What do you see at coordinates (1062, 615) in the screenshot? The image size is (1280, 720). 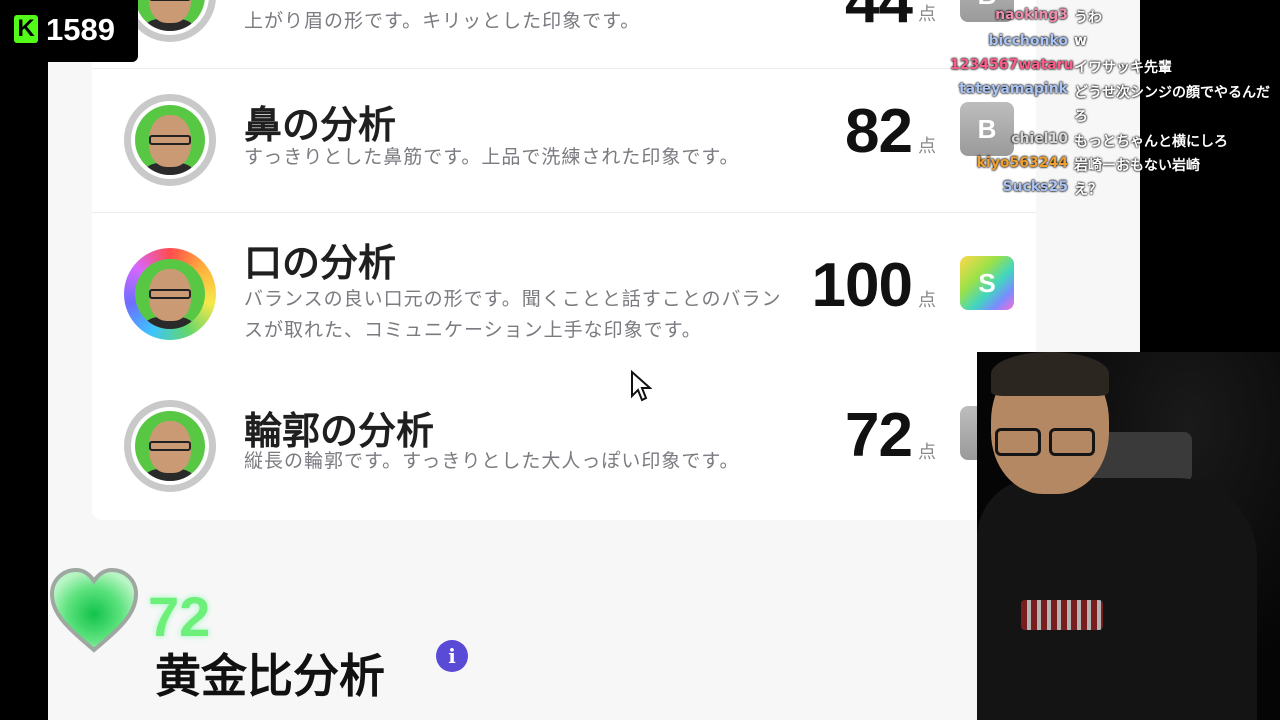 I see `shirt-print` at bounding box center [1062, 615].